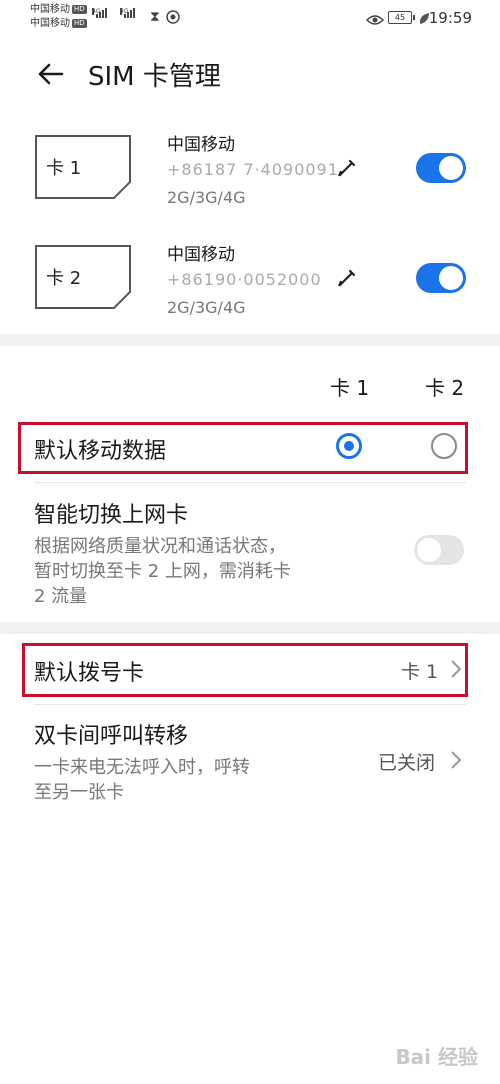 The image size is (500, 1084). Describe the element at coordinates (89, 671) in the screenshot. I see `default-dial-title: 默认拨号卡` at that location.